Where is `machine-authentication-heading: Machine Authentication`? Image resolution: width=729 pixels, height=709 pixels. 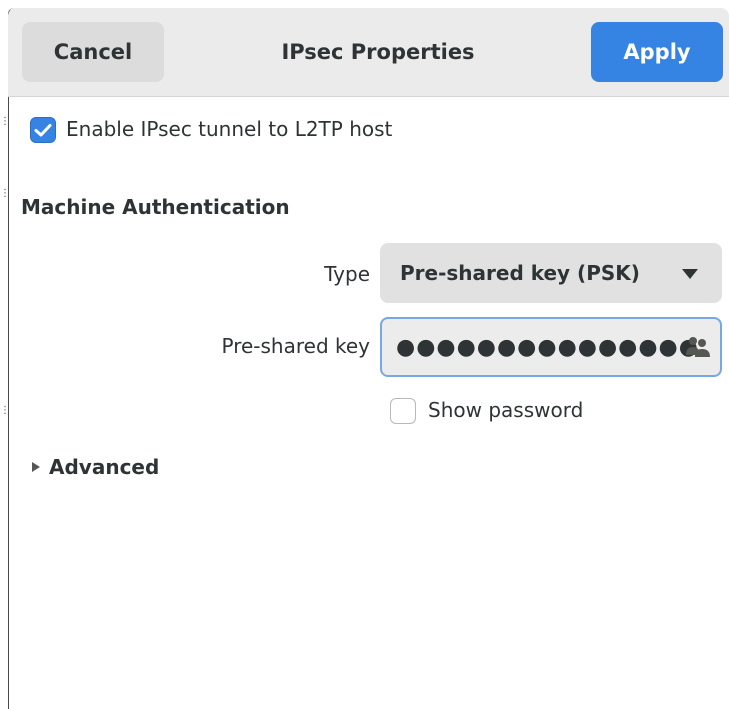 machine-authentication-heading: Machine Authentication is located at coordinates (155, 207).